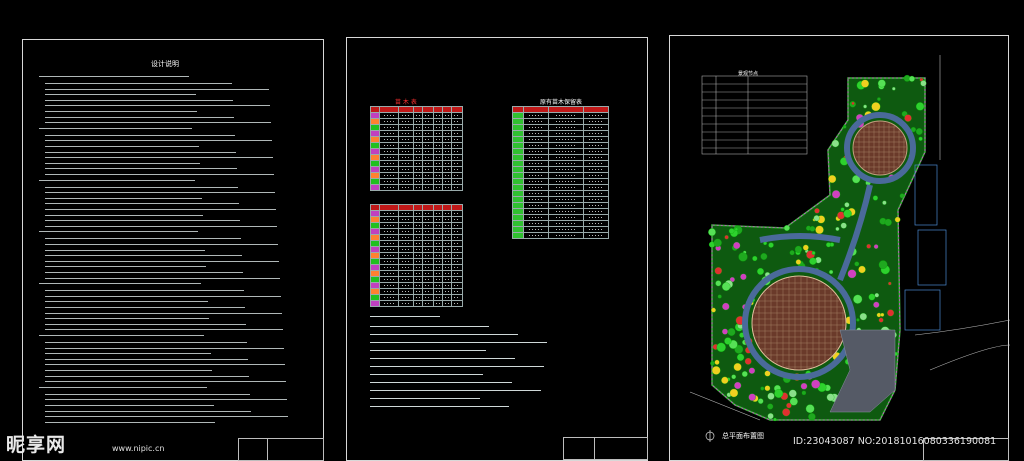 This screenshot has height=461, width=1024. Describe the element at coordinates (138, 448) in the screenshot. I see `watermark-url: www.nipic.cn` at that location.